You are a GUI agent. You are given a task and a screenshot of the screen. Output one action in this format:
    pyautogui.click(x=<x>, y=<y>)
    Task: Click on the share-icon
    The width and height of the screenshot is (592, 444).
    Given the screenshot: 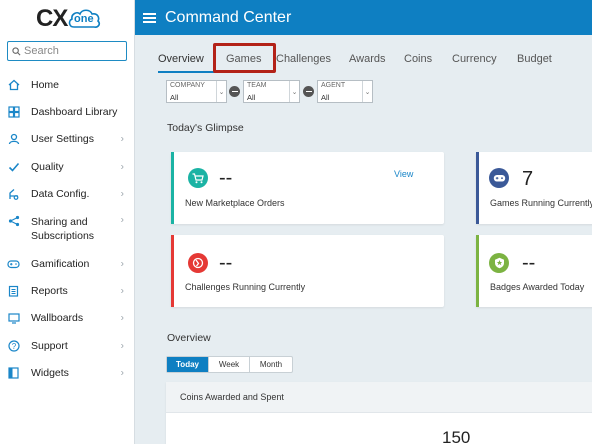 What is the action you would take?
    pyautogui.click(x=13, y=221)
    